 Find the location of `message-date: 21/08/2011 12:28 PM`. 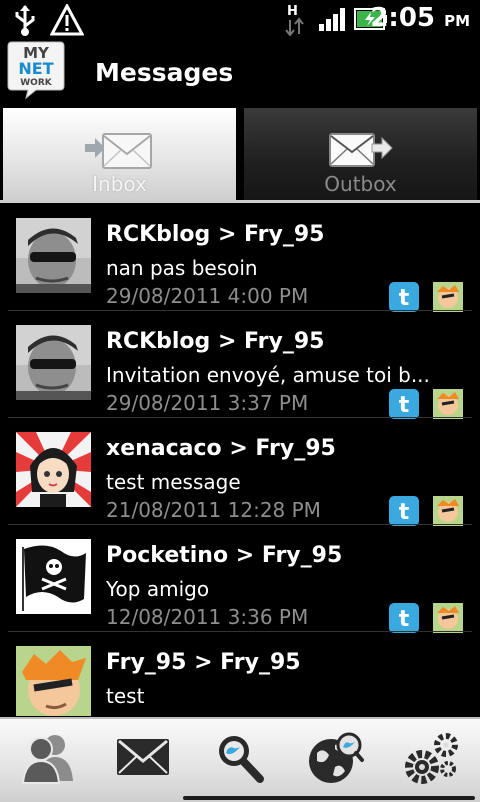

message-date: 21/08/2011 12:28 PM is located at coordinates (213, 510).